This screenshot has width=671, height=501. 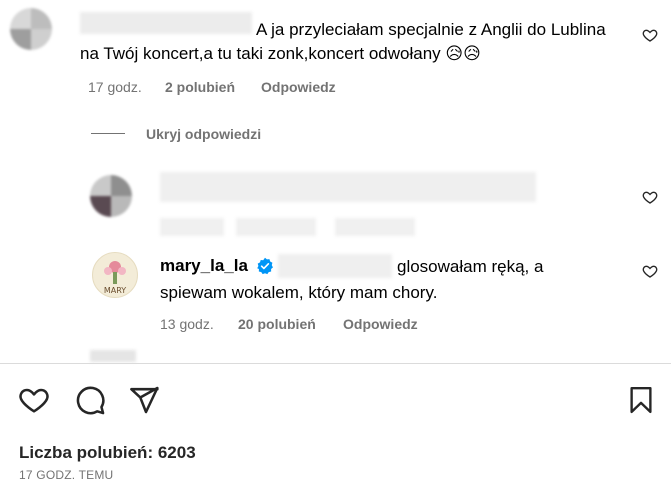 I want to click on comment-time: 17 godz., so click(x=115, y=87).